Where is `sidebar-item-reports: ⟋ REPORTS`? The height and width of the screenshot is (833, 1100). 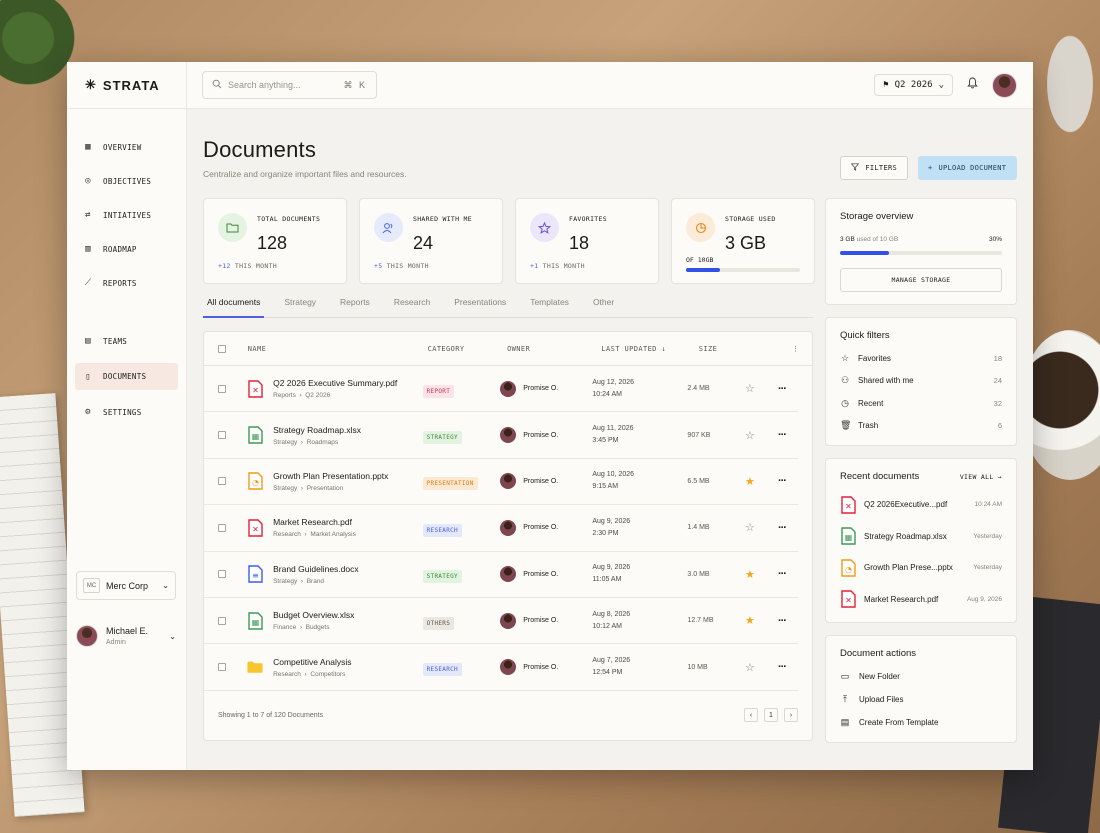 sidebar-item-reports: ⟋ REPORTS is located at coordinates (126, 283).